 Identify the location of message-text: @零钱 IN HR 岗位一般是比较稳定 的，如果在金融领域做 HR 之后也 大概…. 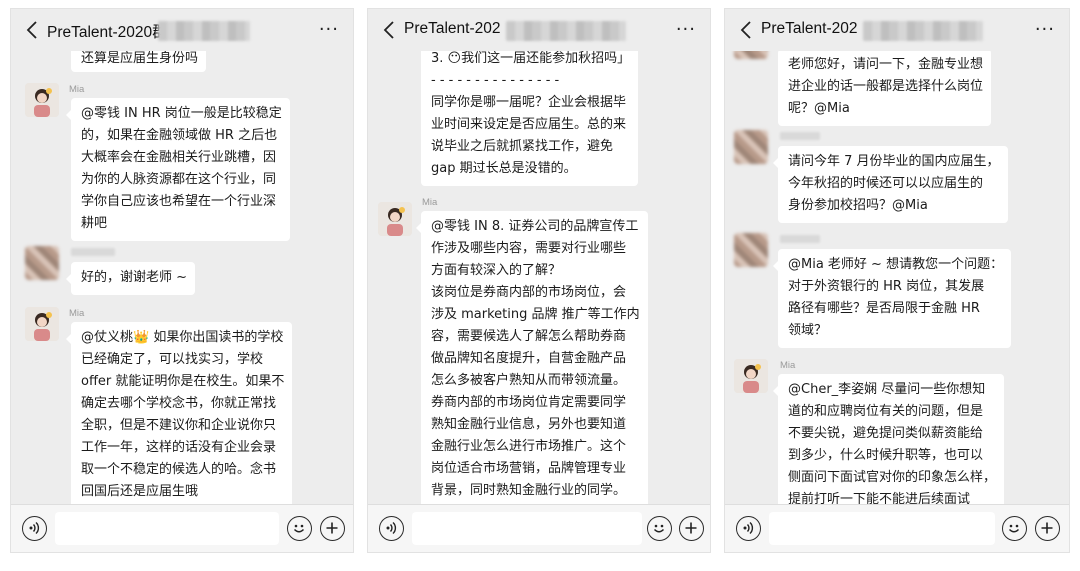
(181, 168).